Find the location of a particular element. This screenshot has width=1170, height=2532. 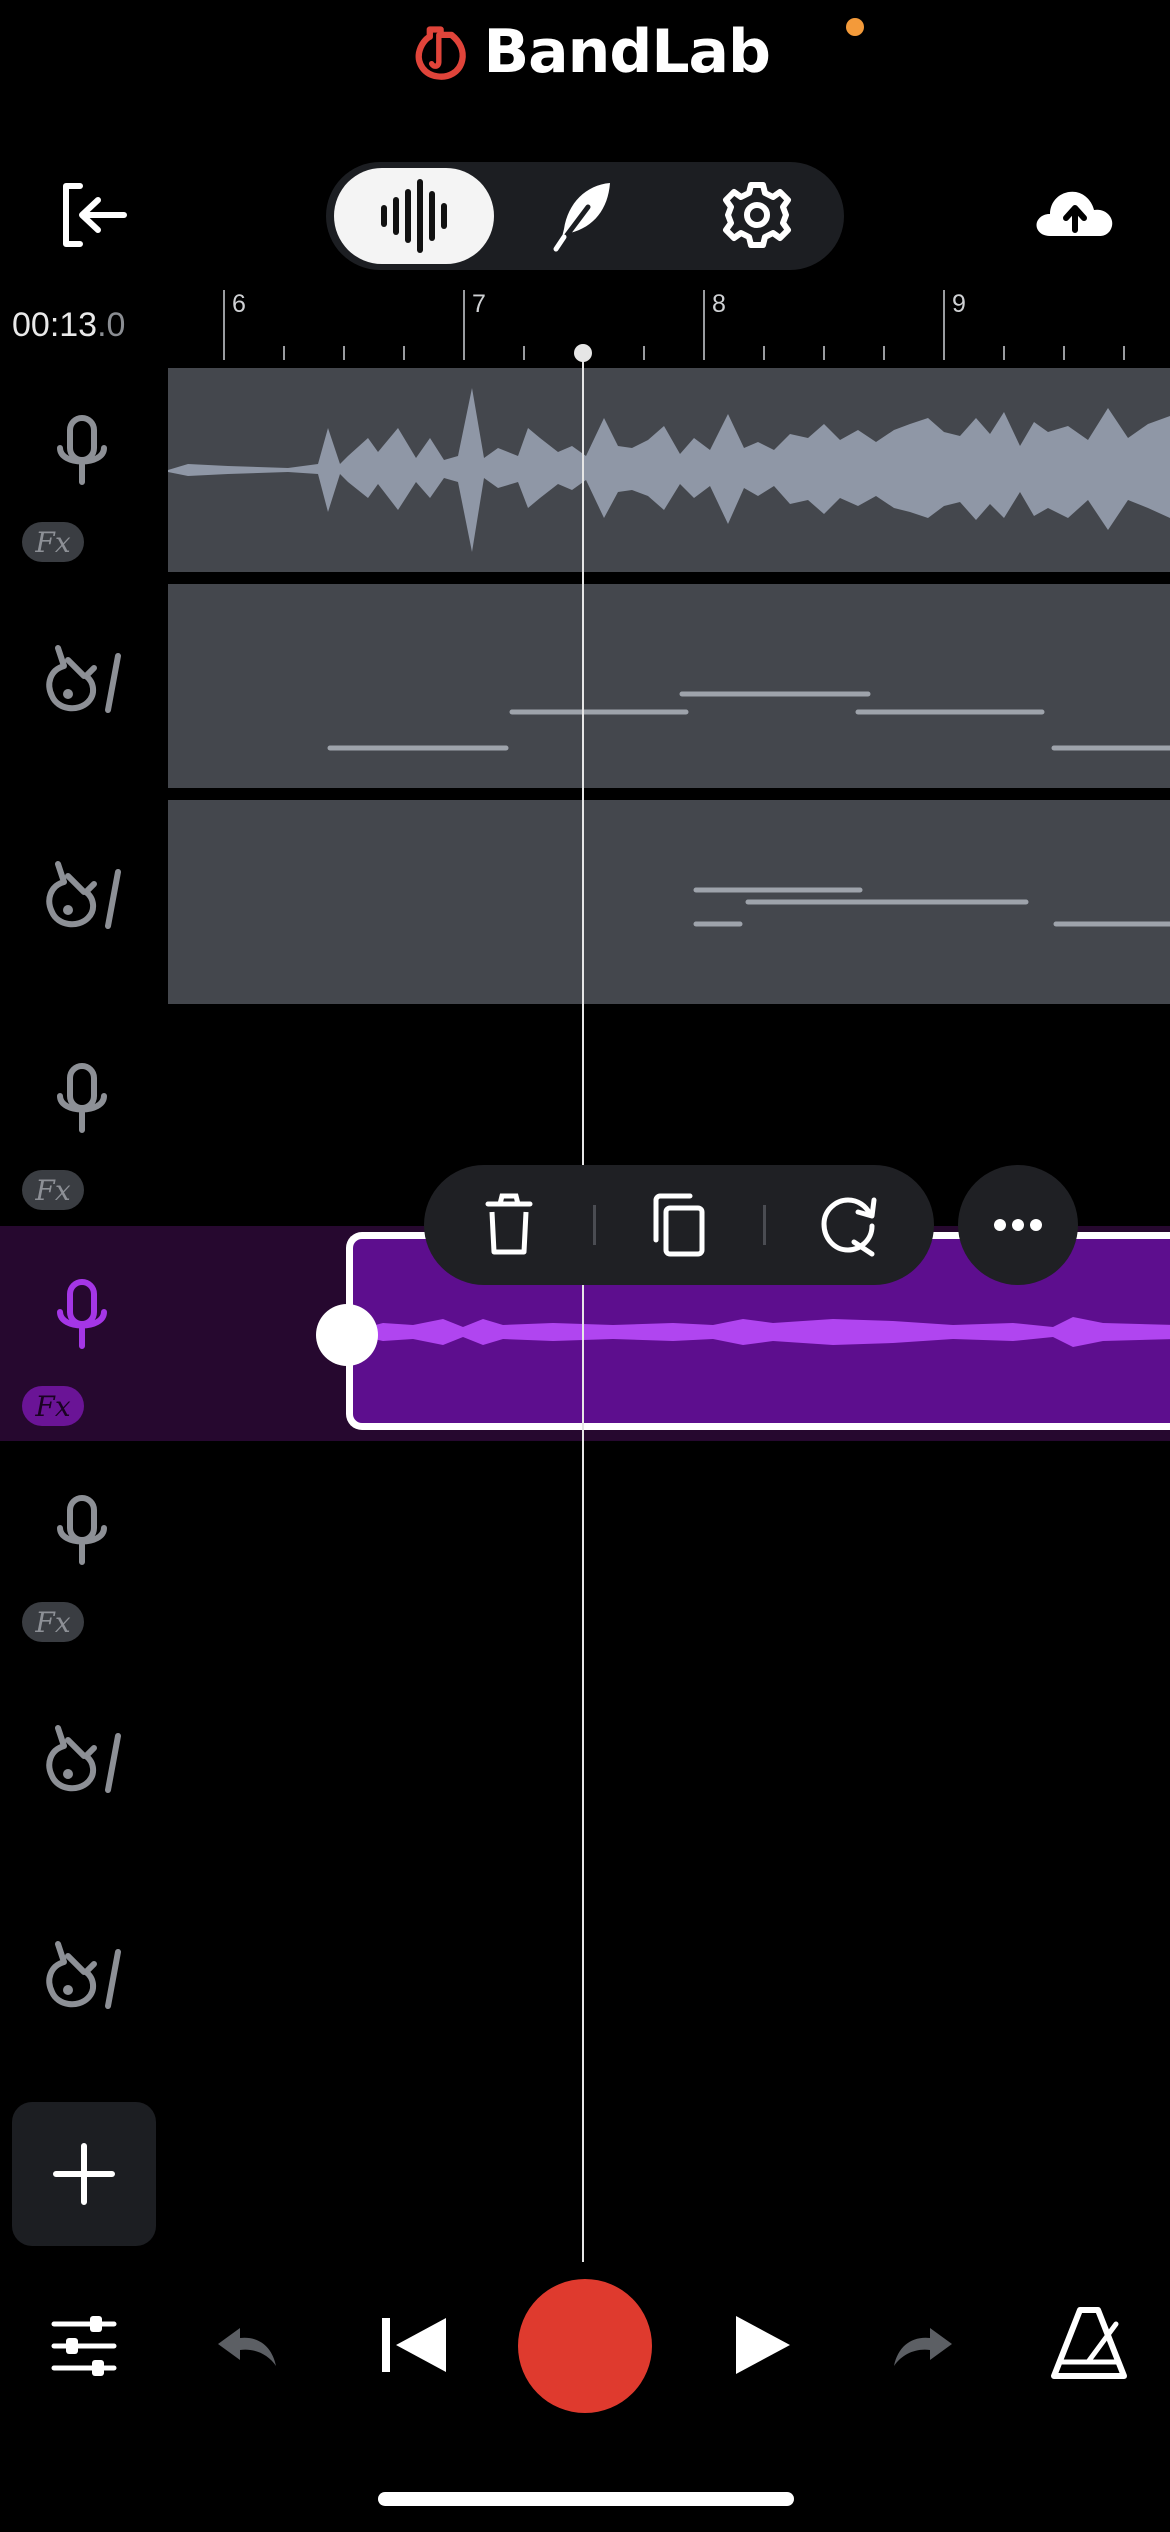

clip-more-button is located at coordinates (1018, 1225).